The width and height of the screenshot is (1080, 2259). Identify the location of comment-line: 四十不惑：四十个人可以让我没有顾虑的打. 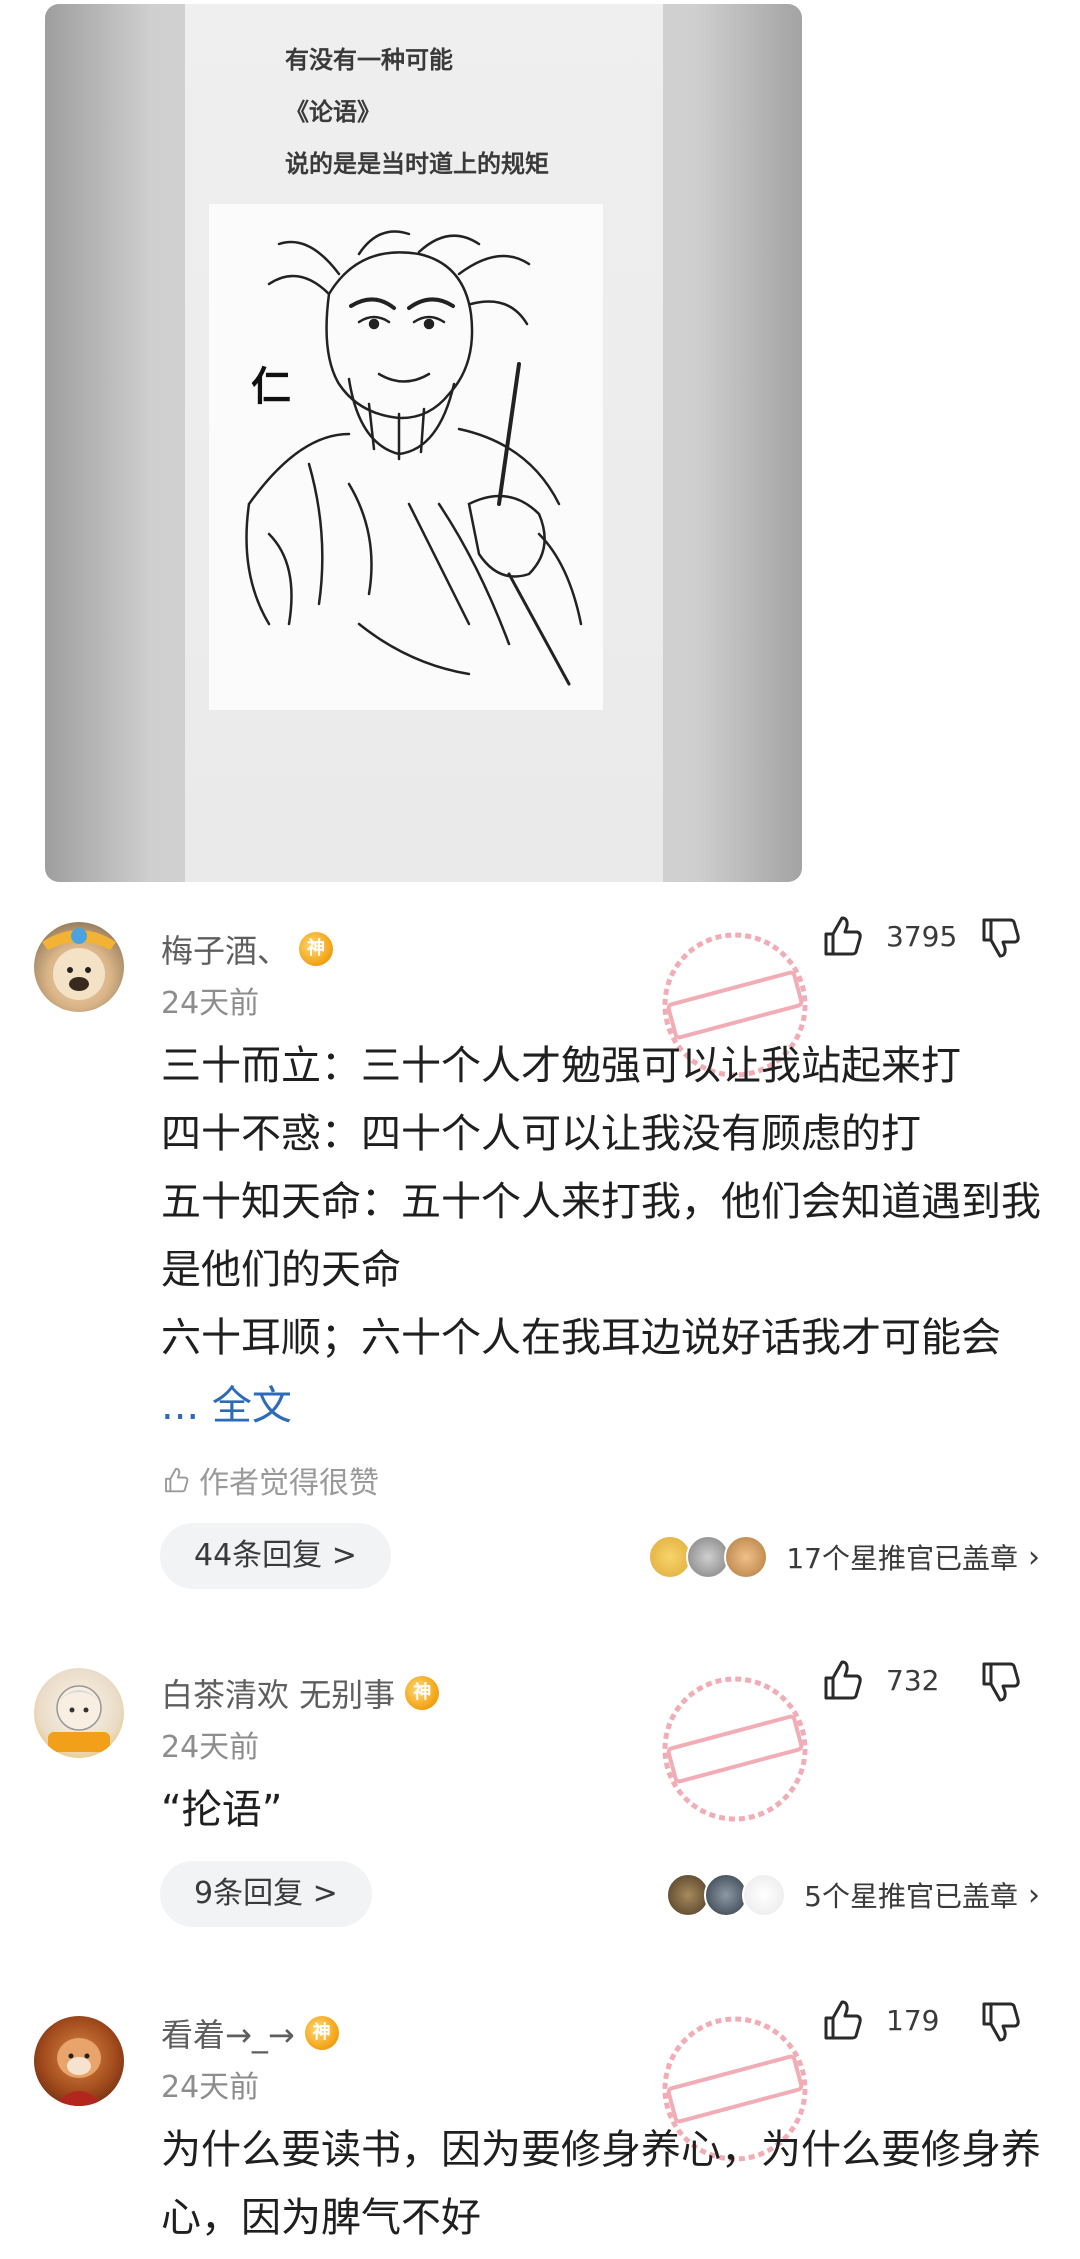
(541, 1134).